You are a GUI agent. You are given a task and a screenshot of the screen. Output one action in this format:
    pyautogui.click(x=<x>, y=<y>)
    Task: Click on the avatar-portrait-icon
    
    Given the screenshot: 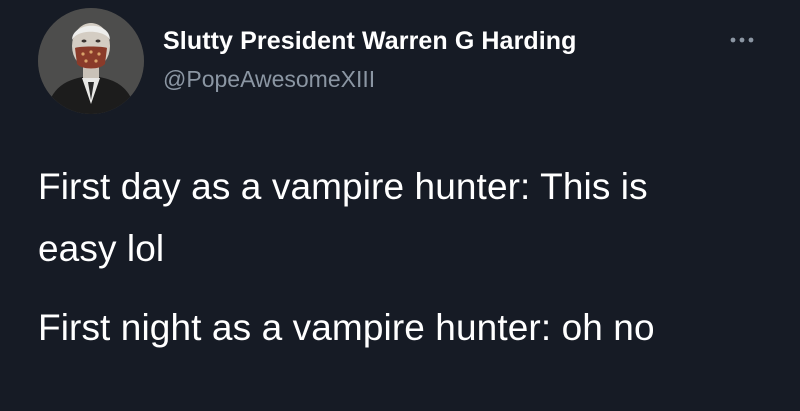 What is the action you would take?
    pyautogui.click(x=91, y=61)
    